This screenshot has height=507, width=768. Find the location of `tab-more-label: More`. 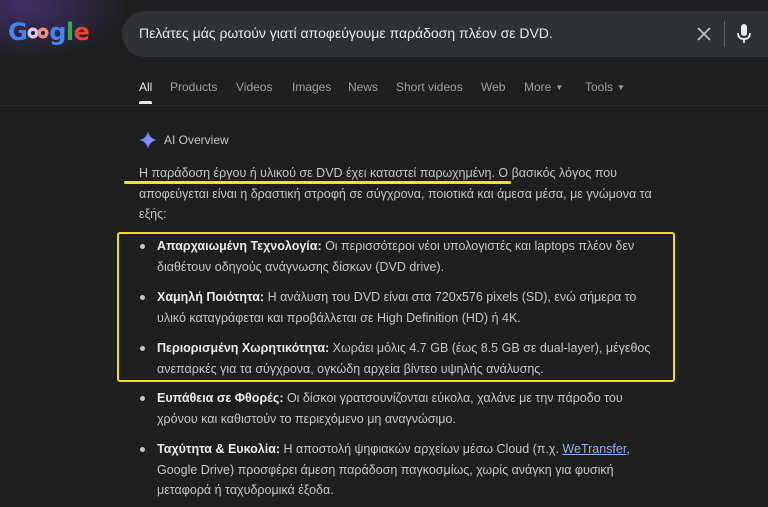

tab-more-label: More is located at coordinates (538, 87).